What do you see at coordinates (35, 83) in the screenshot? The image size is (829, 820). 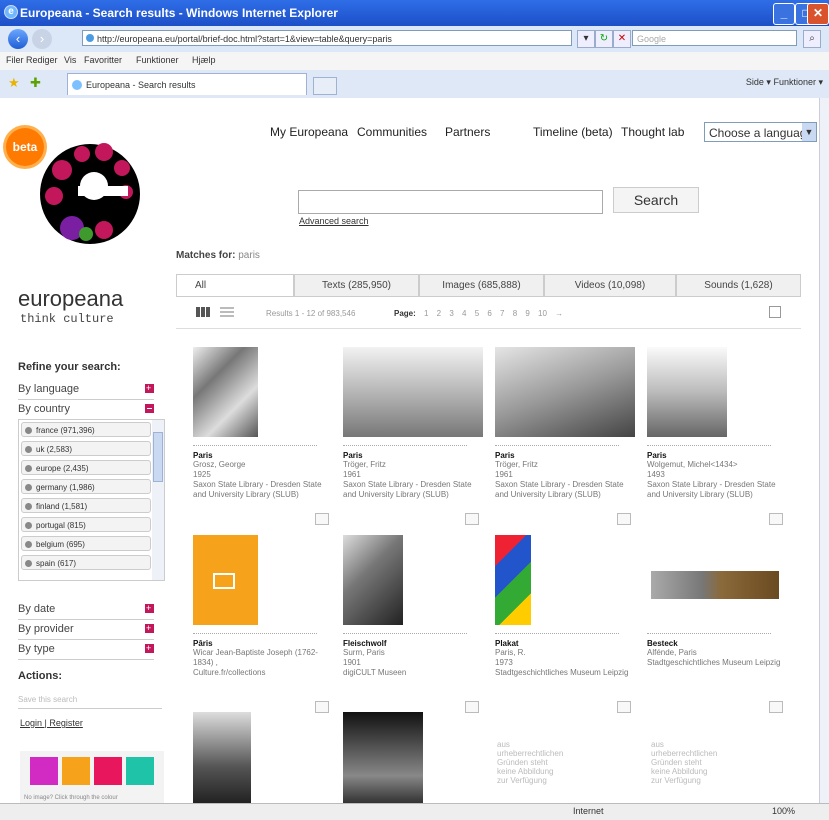 I see `add-favorite-icon: ✚` at bounding box center [35, 83].